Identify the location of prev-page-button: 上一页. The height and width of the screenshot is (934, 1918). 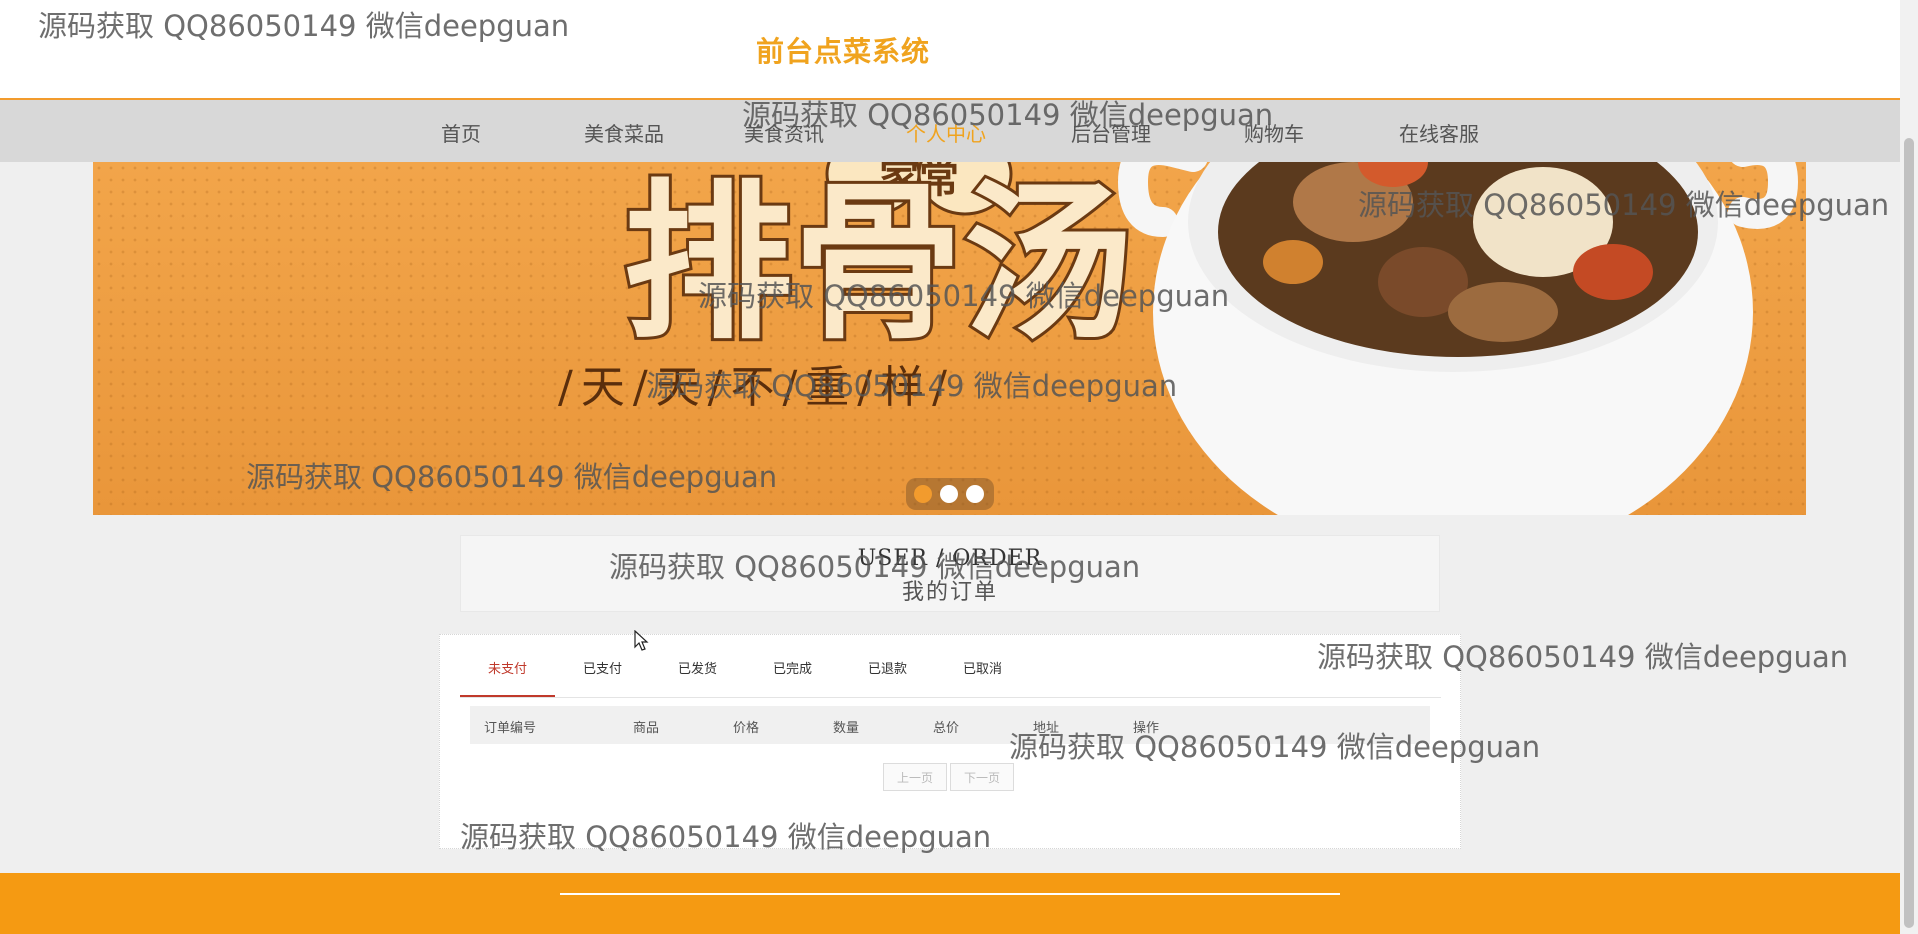
(915, 777).